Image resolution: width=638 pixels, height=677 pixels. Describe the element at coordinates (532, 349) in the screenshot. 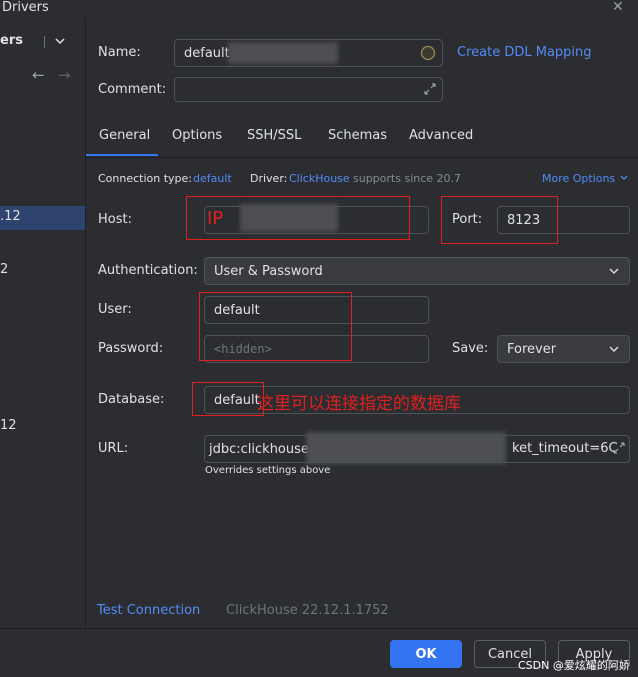

I see `save-value: Forever` at that location.